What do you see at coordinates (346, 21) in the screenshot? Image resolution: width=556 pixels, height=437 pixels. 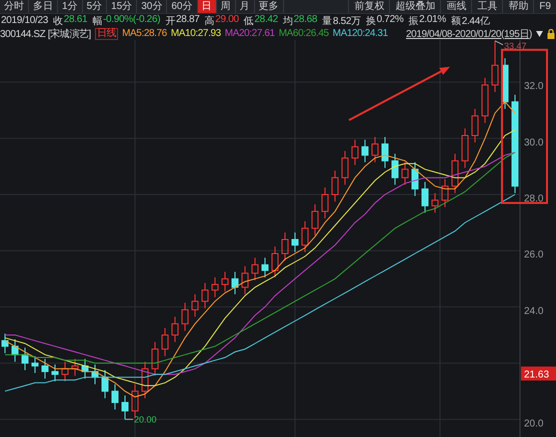 I see `quote-value: 8.52万` at bounding box center [346, 21].